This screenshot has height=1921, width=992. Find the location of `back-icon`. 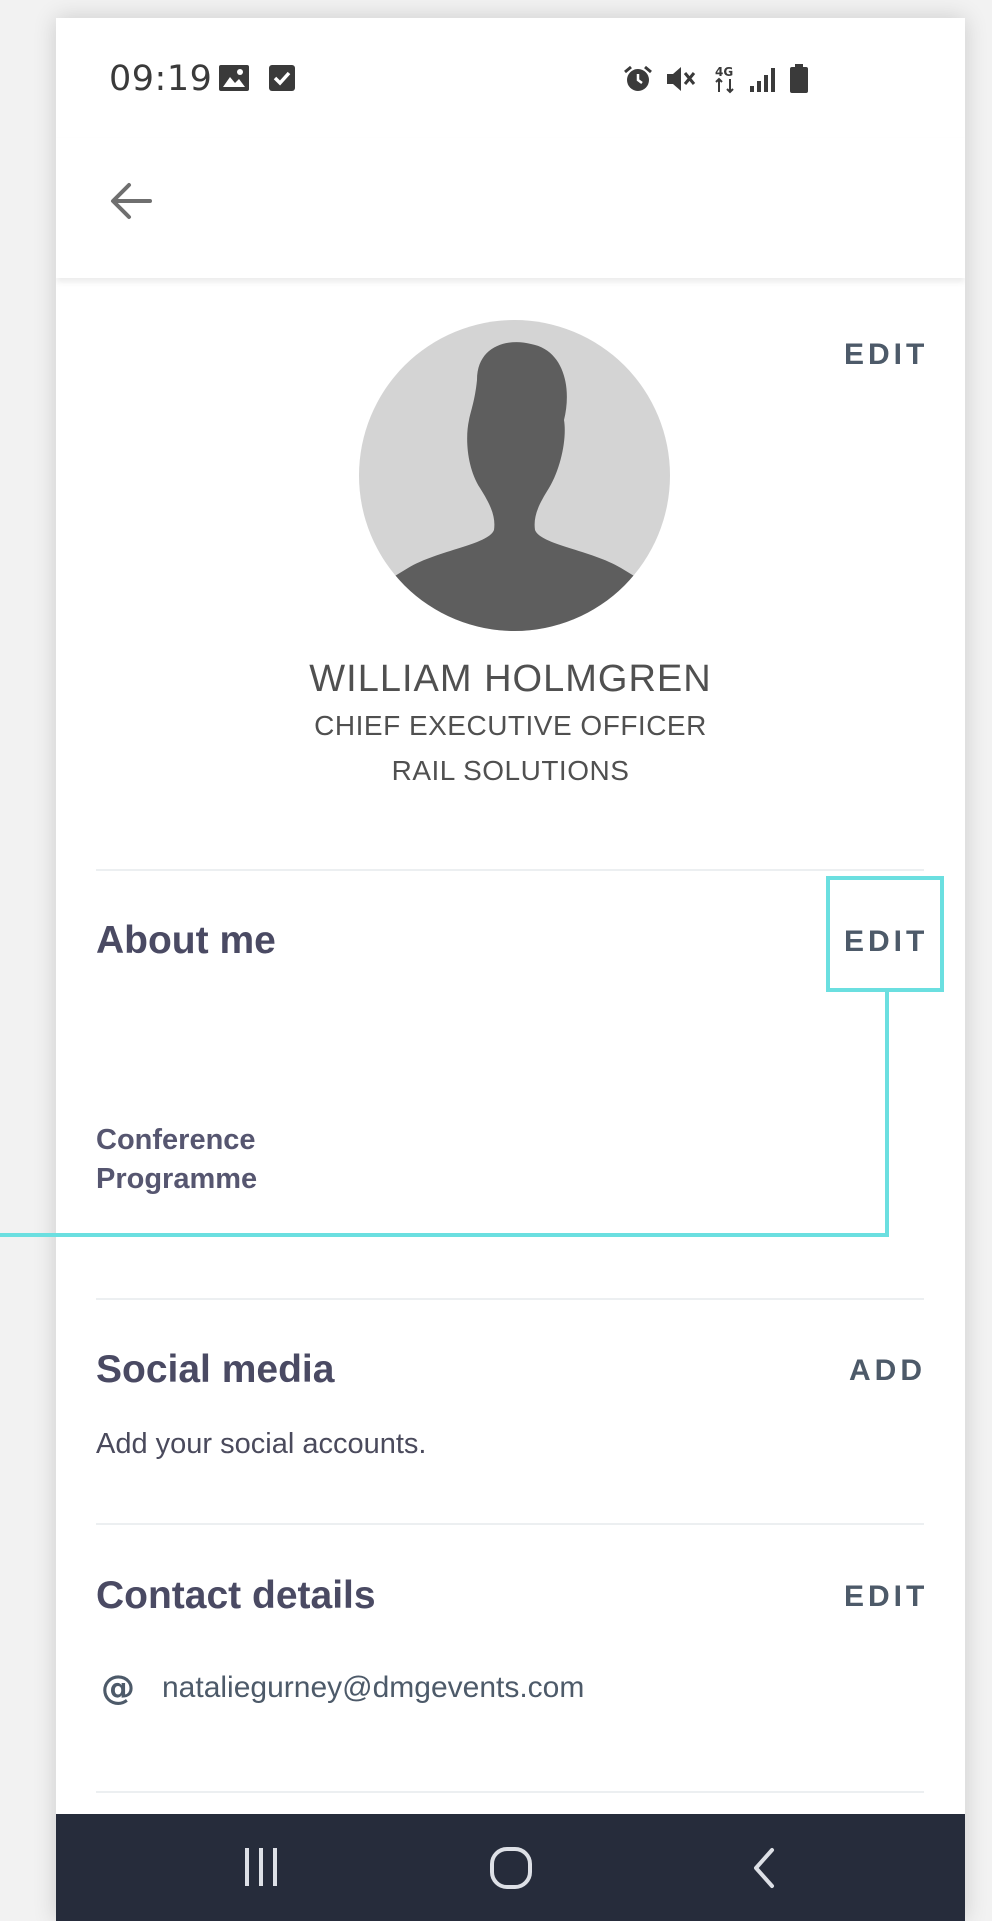

back-icon is located at coordinates (764, 1868).